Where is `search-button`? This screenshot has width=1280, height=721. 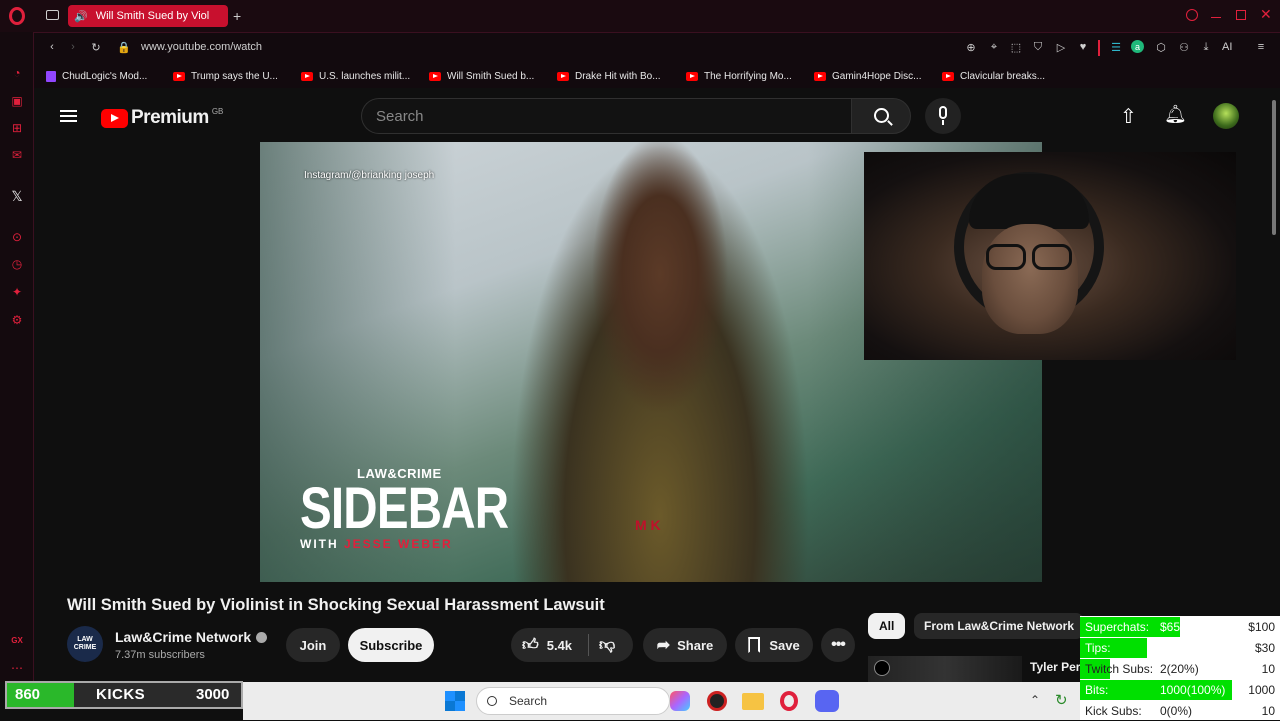 search-button is located at coordinates (881, 116).